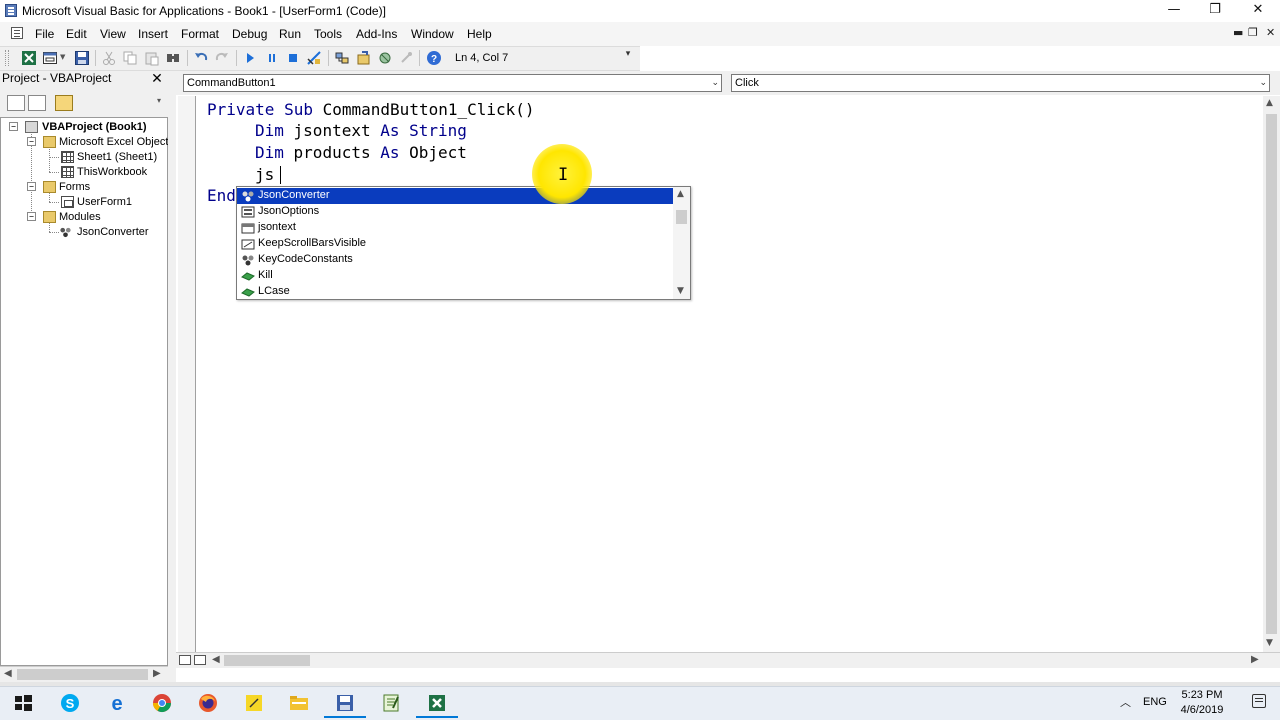 This screenshot has height=720, width=1280. Describe the element at coordinates (116, 142) in the screenshot. I see `tree-item-excel-objects: Microsoft Excel Objects` at that location.